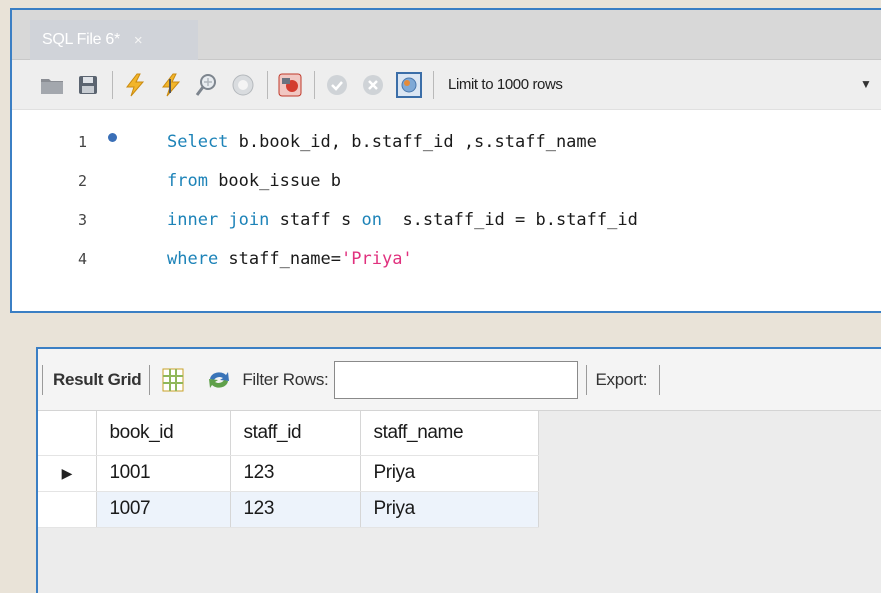 Image resolution: width=881 pixels, height=593 pixels. Describe the element at coordinates (83, 258) in the screenshot. I see `line-number: 4` at that location.